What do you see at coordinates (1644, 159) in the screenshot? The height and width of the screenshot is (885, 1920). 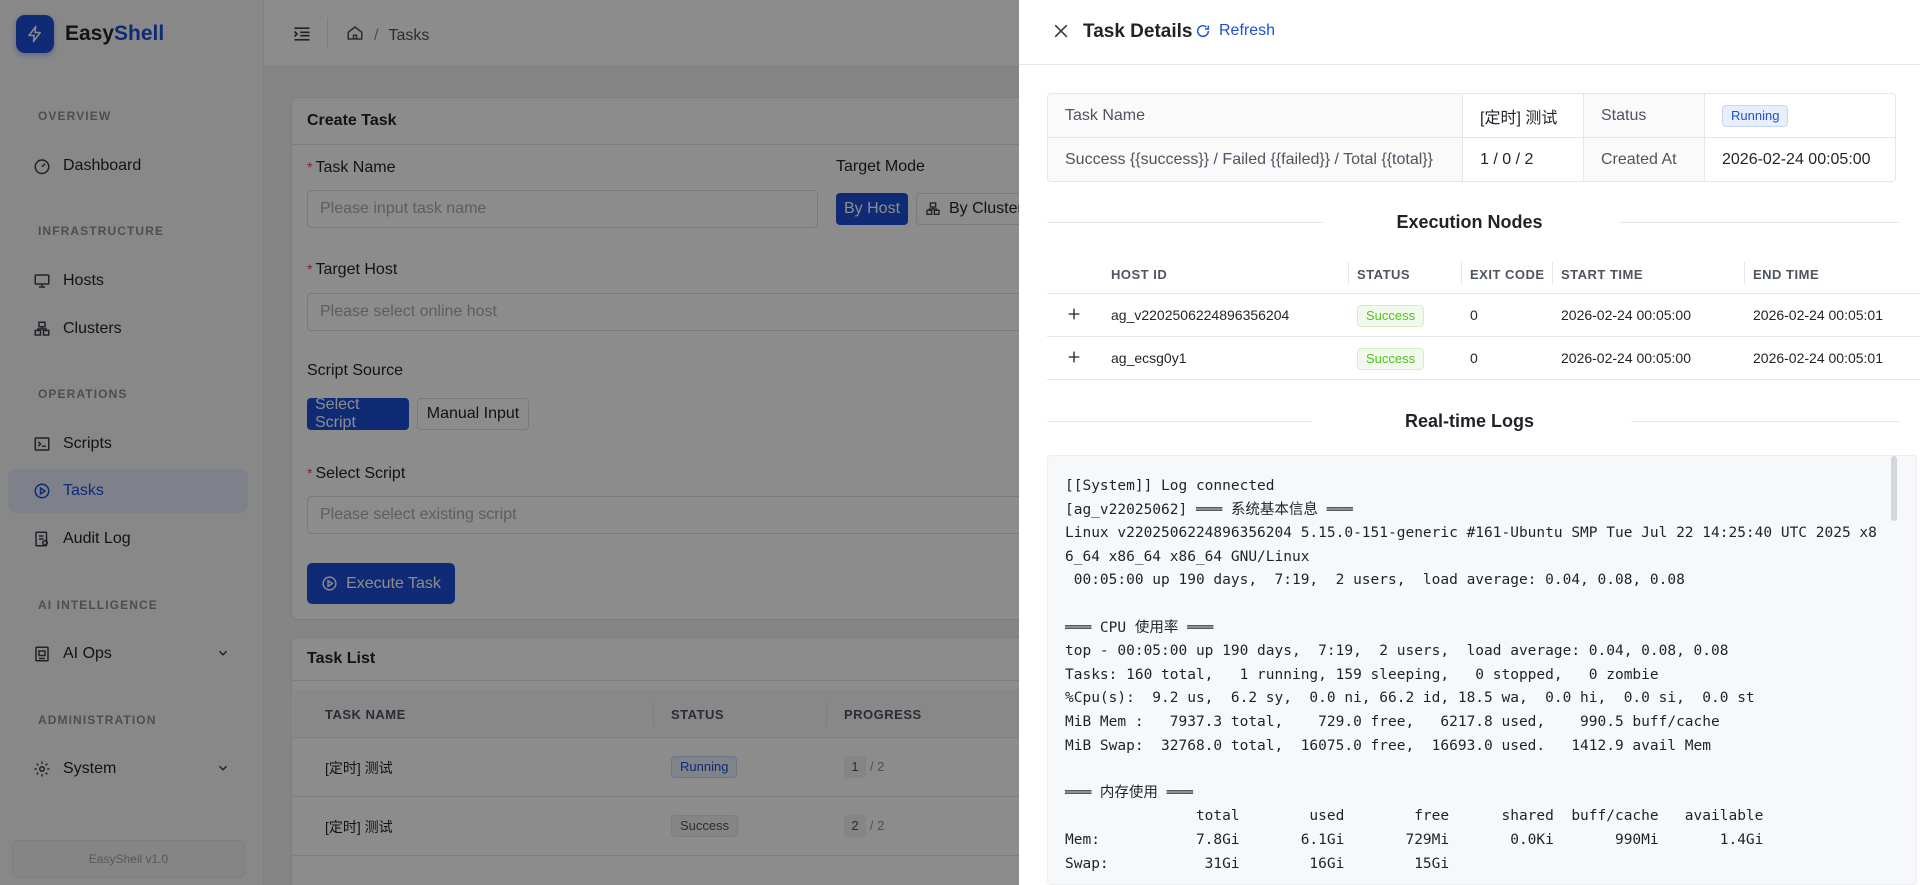 I see `created-at-label: Created At` at bounding box center [1644, 159].